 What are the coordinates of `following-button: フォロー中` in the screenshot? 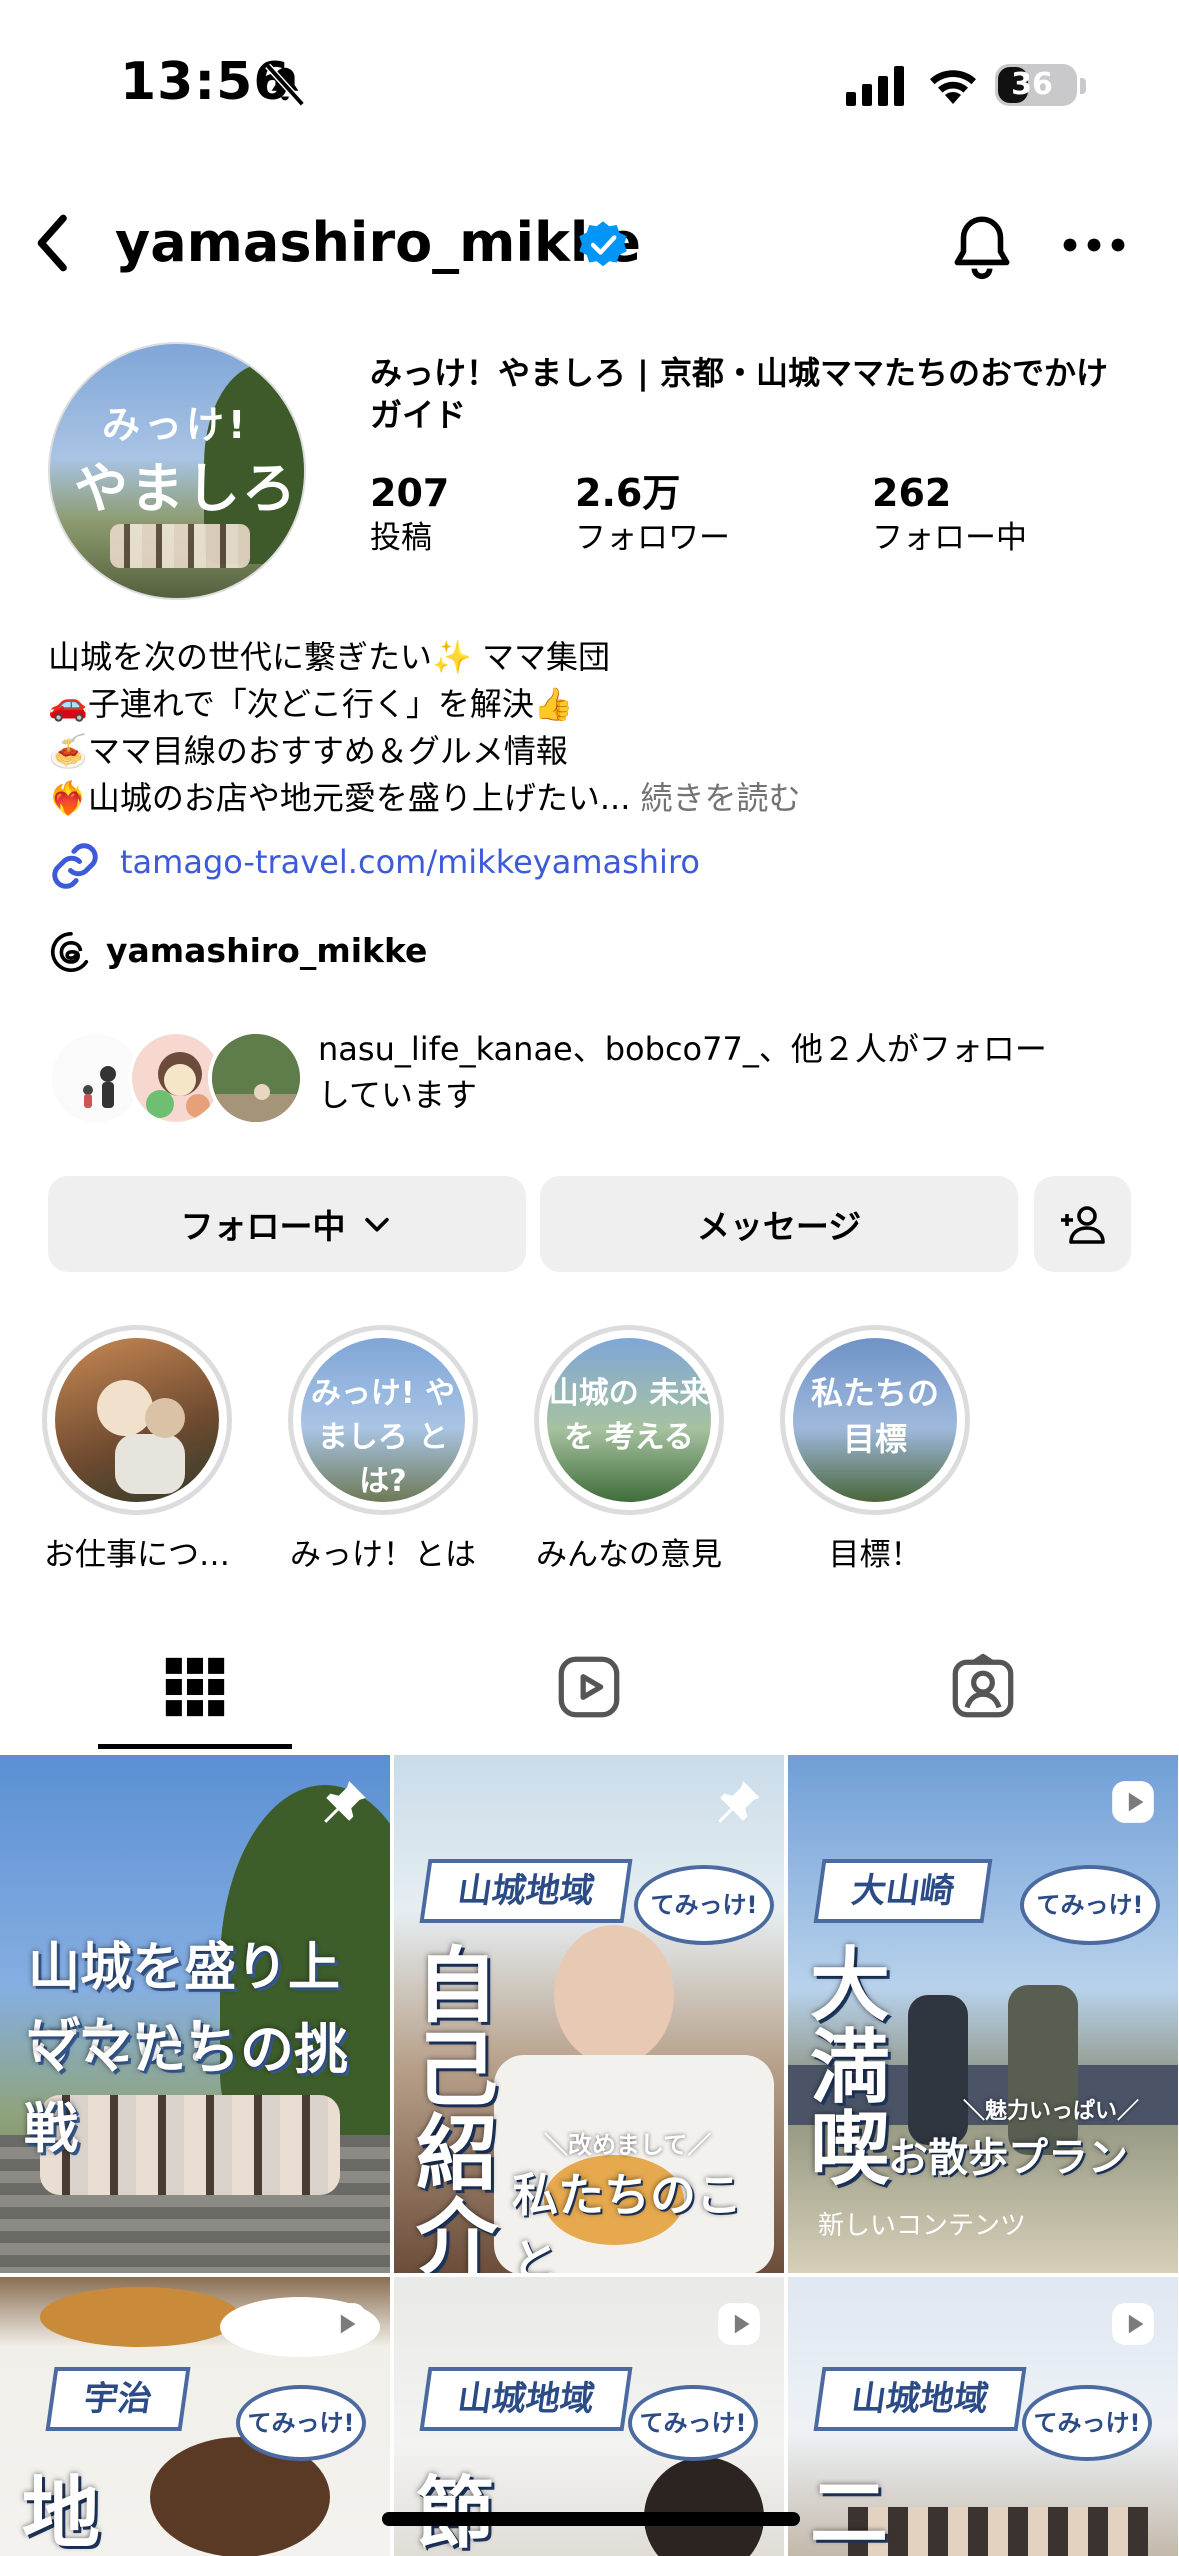 It's located at (287, 1224).